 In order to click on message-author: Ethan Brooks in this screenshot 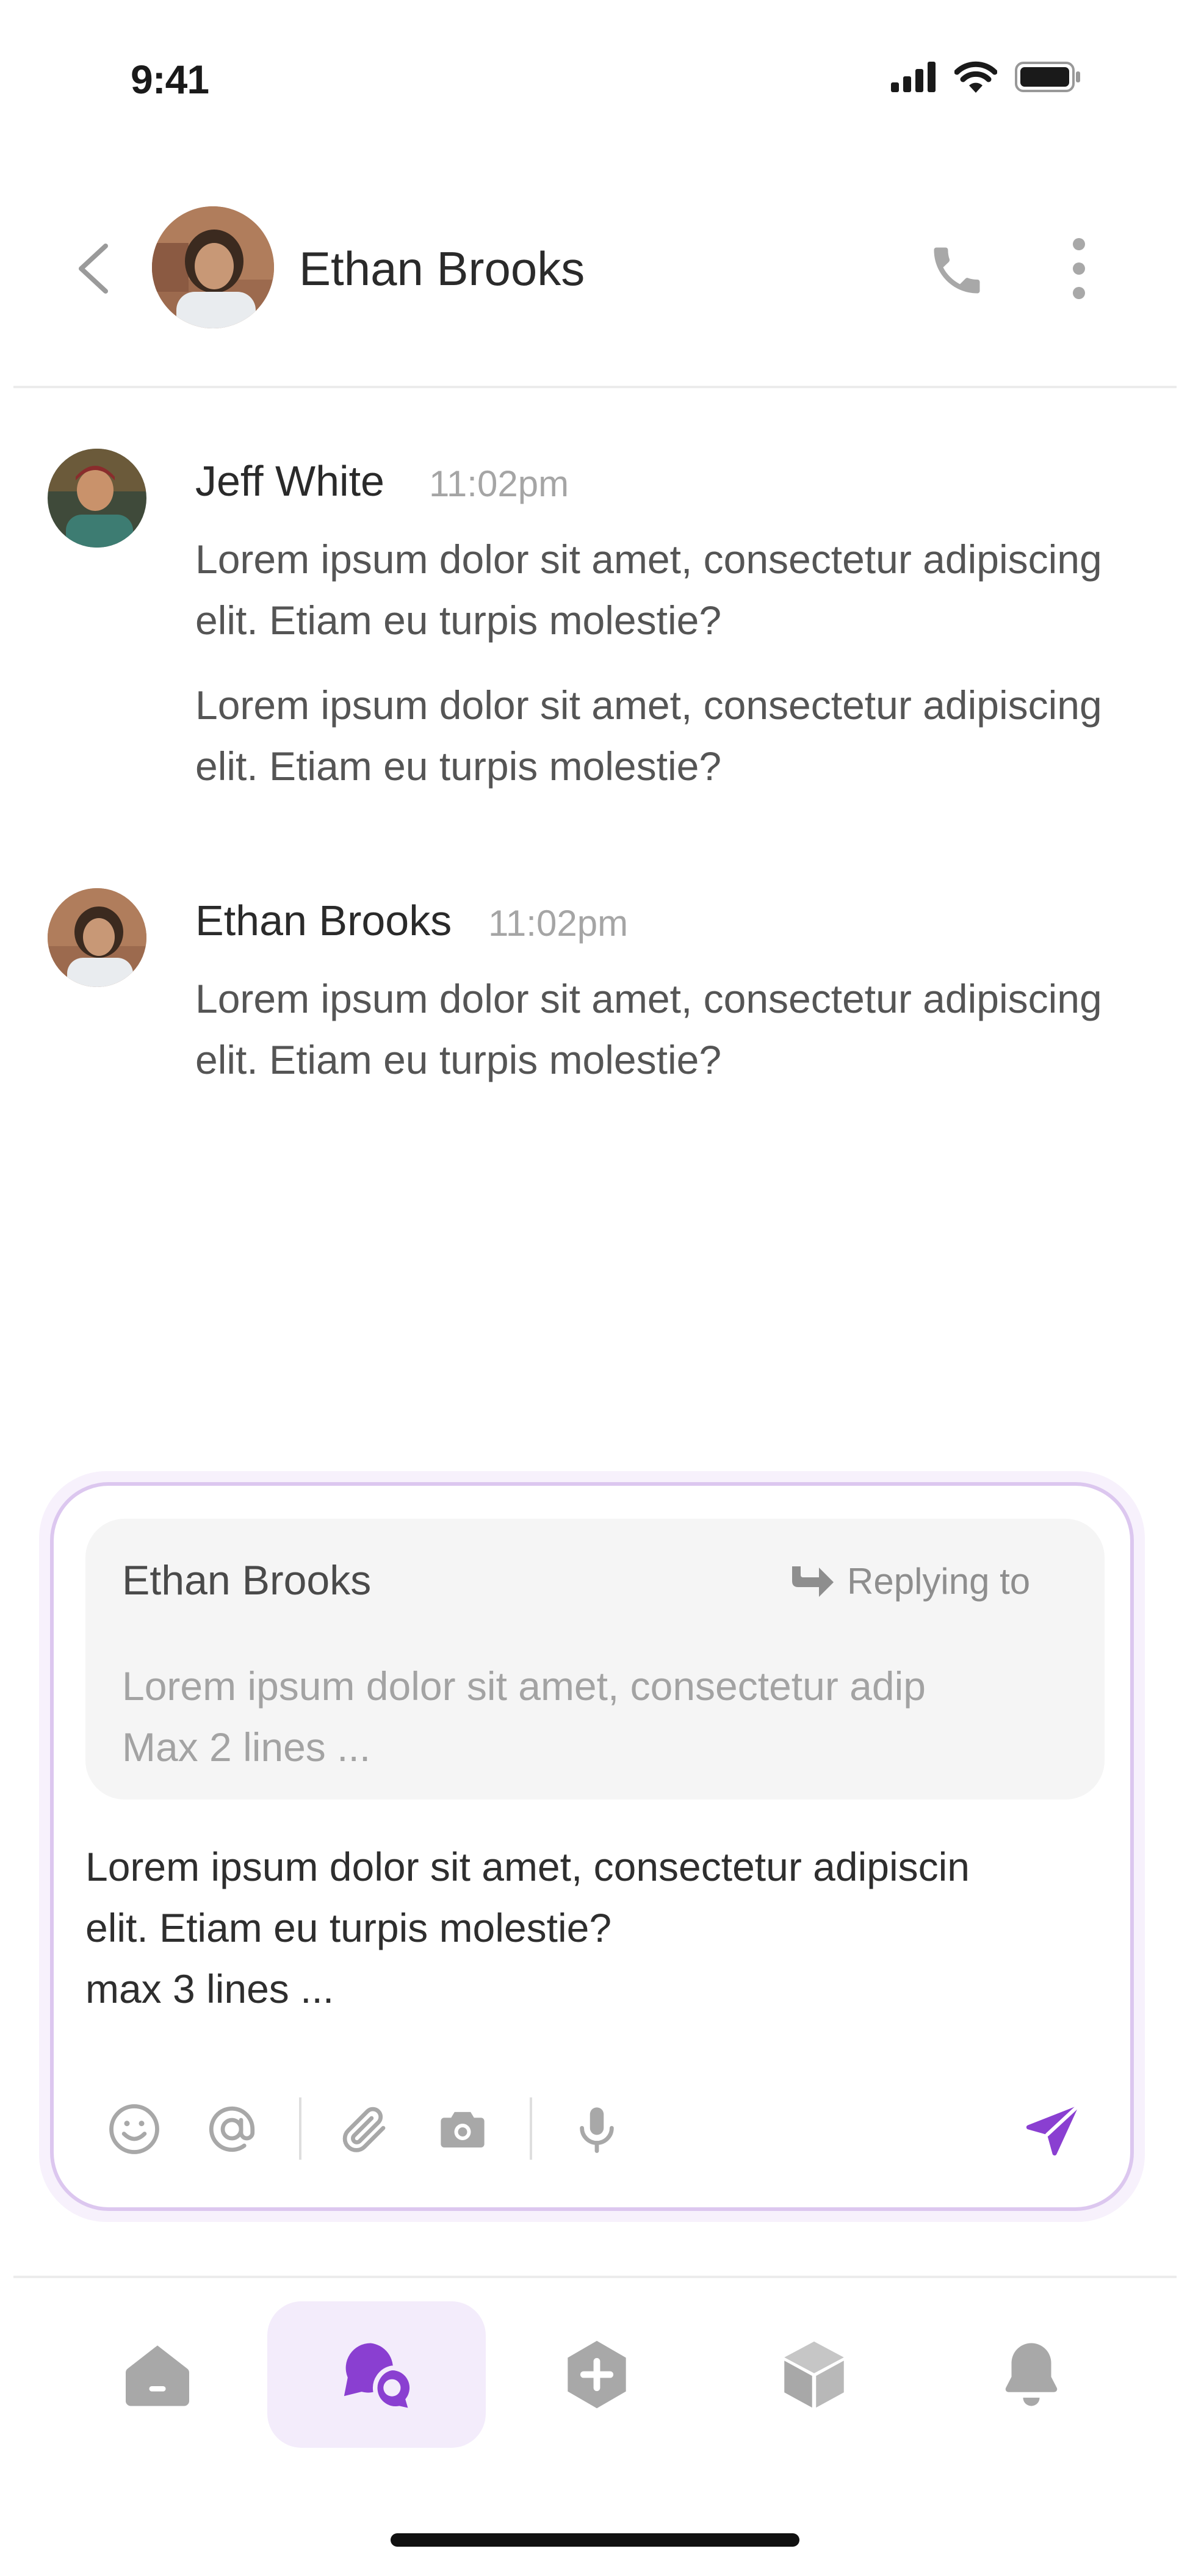, I will do `click(323, 920)`.